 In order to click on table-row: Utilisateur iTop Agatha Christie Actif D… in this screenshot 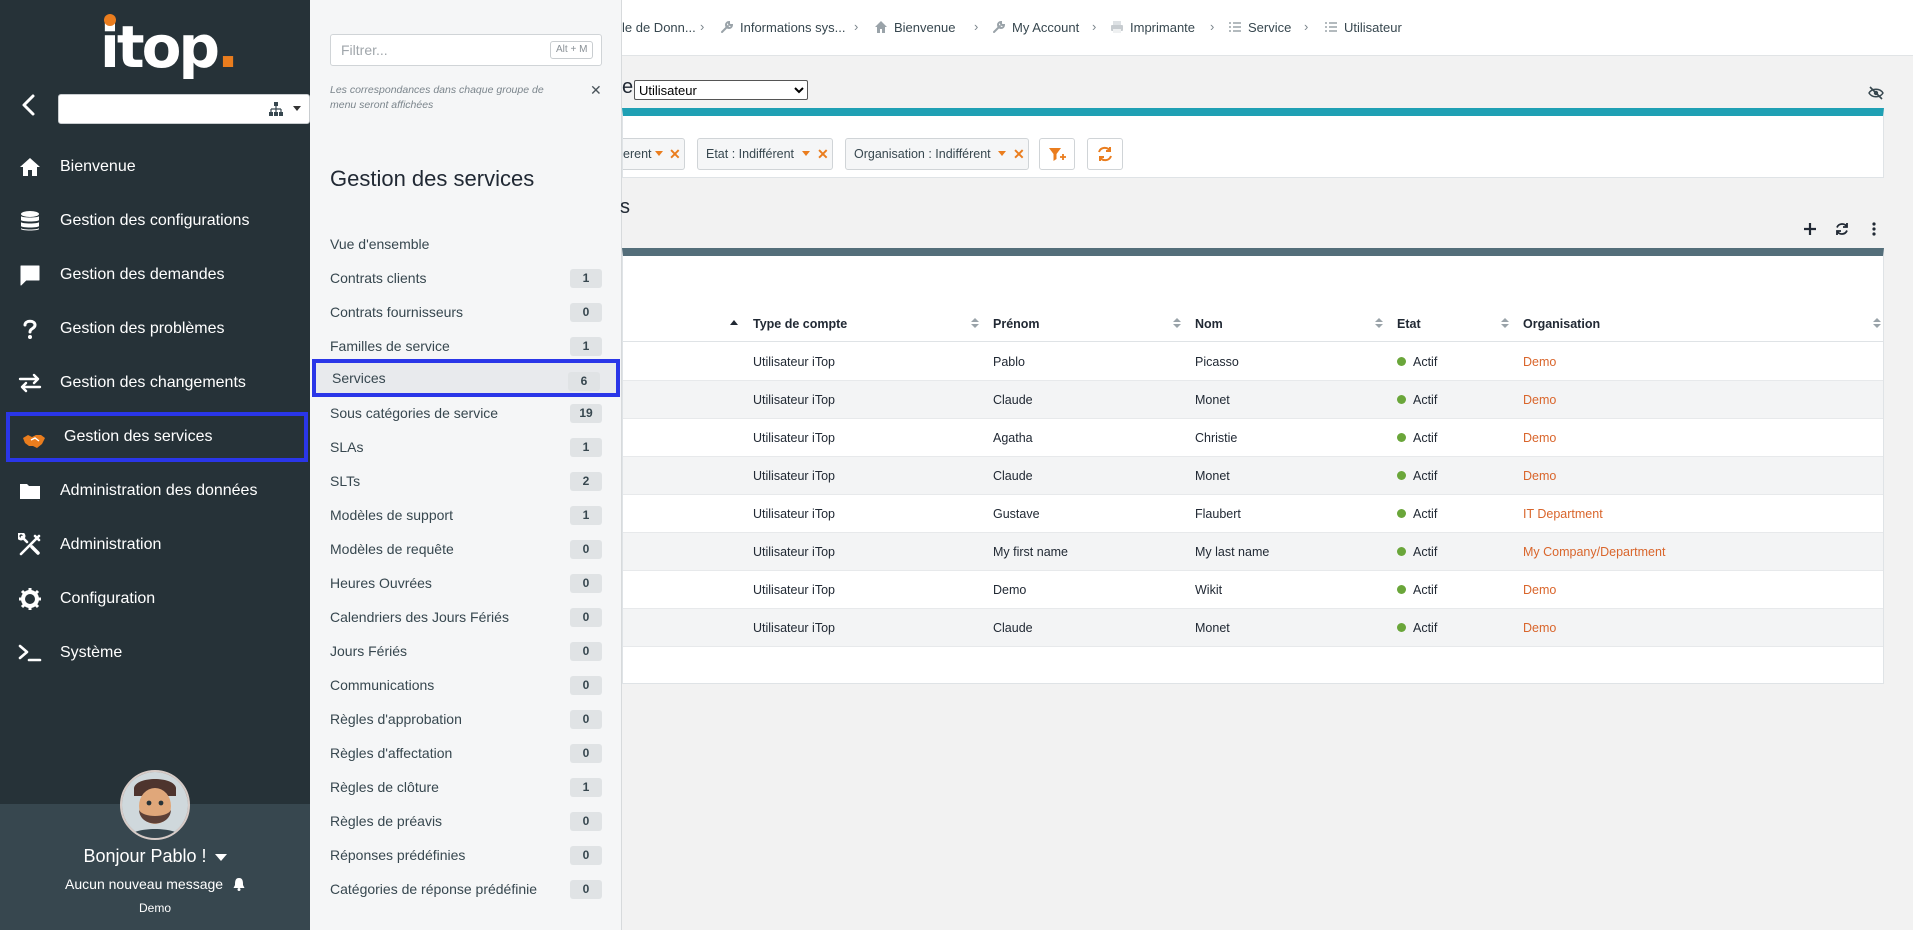, I will do `click(1253, 438)`.